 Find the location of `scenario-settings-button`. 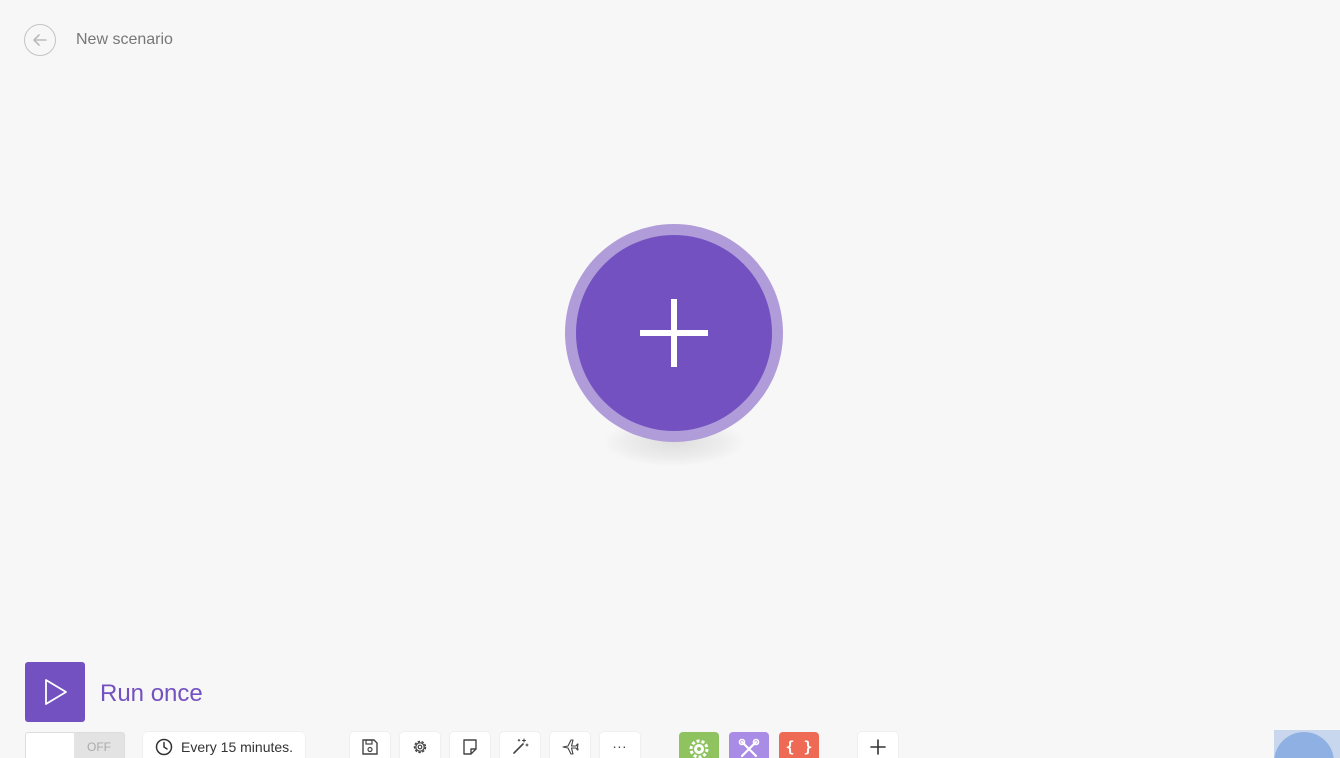

scenario-settings-button is located at coordinates (420, 745).